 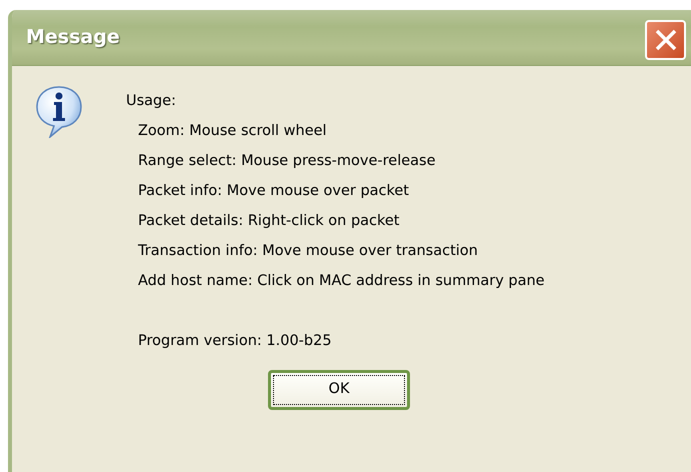 I want to click on message-text: Zoom: Mouse scroll wheel, so click(x=232, y=131).